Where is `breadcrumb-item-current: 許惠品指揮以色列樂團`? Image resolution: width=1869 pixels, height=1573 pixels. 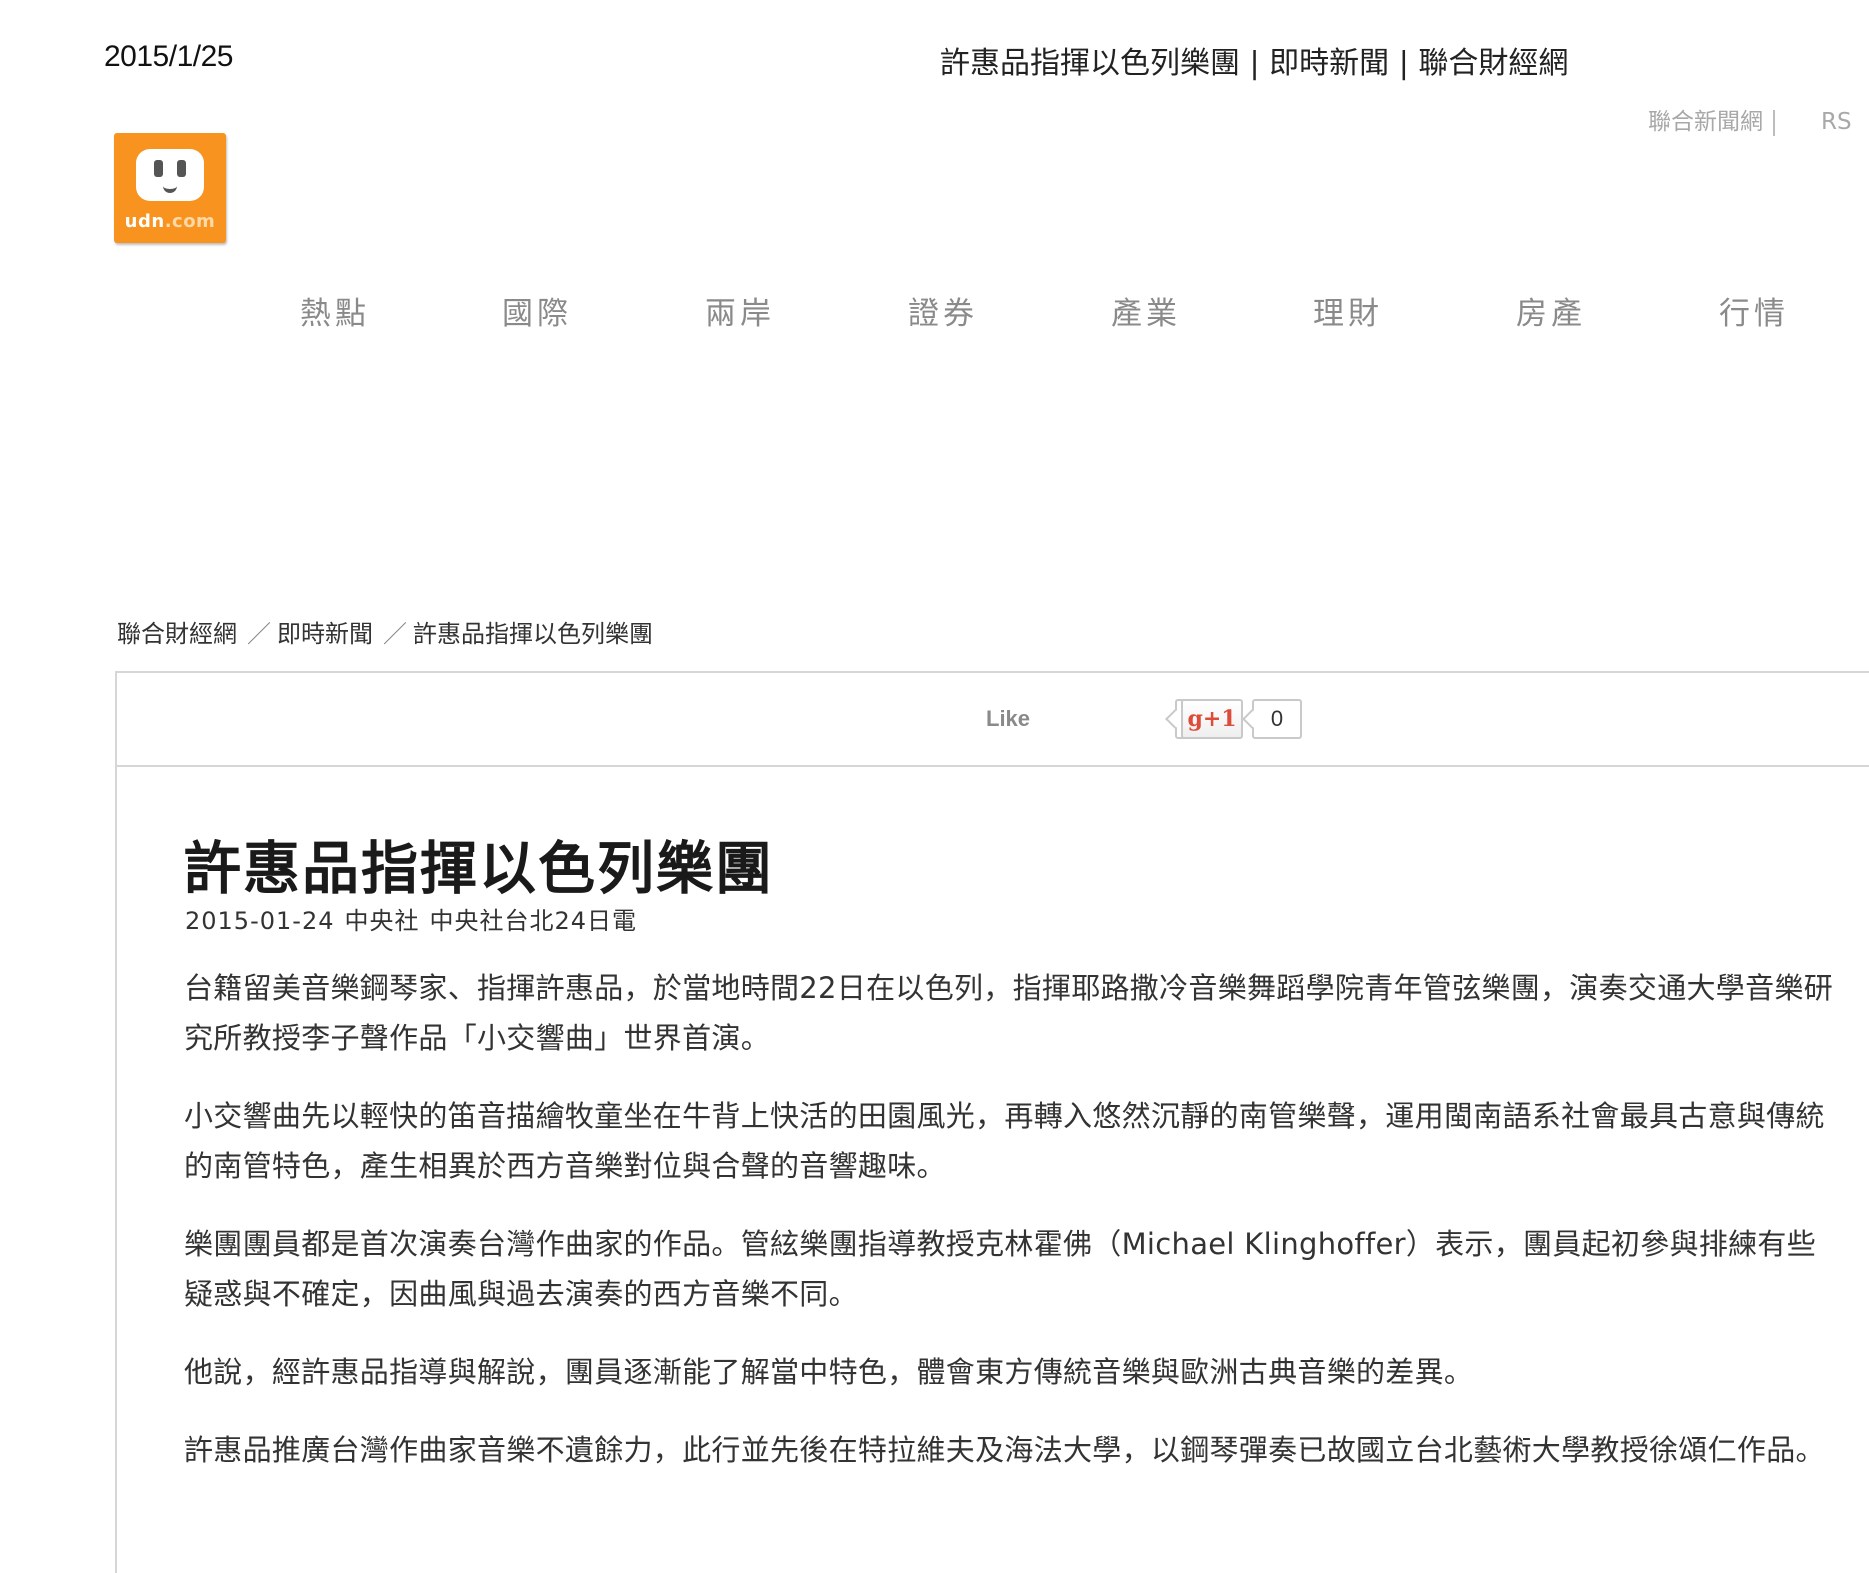 breadcrumb-item-current: 許惠品指揮以色列樂團 is located at coordinates (533, 634).